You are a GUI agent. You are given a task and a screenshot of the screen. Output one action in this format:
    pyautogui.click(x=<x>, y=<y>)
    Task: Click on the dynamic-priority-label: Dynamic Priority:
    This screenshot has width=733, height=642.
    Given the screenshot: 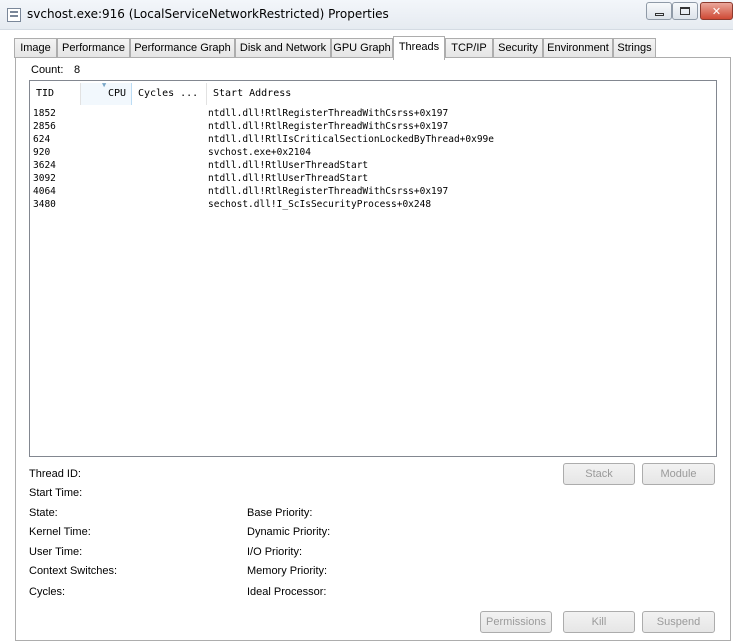 What is the action you would take?
    pyautogui.click(x=289, y=532)
    